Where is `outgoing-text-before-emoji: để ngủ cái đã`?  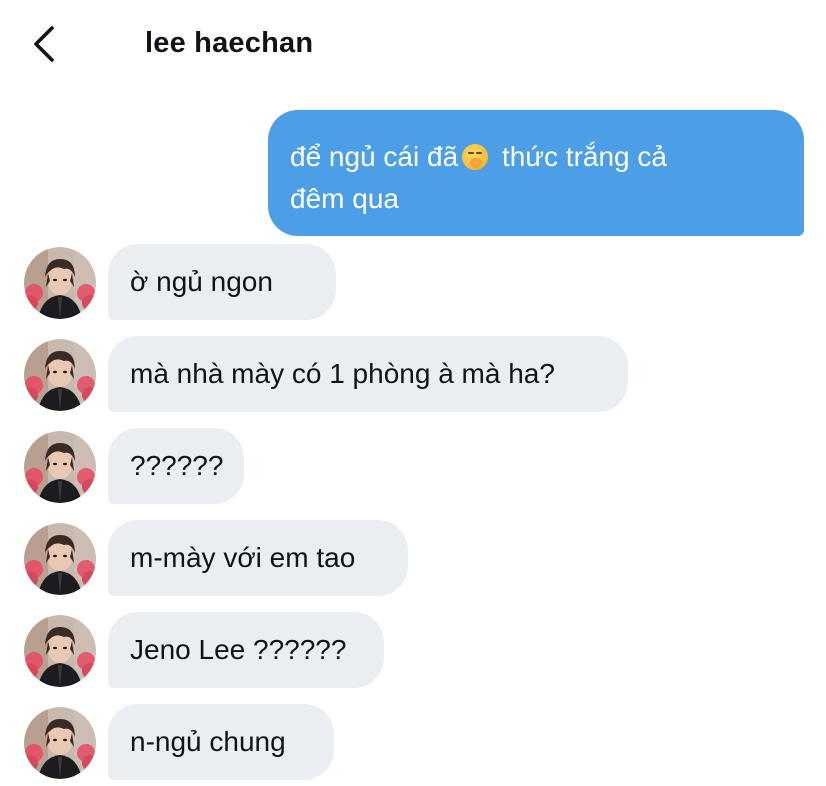 outgoing-text-before-emoji: để ngủ cái đã is located at coordinates (374, 156).